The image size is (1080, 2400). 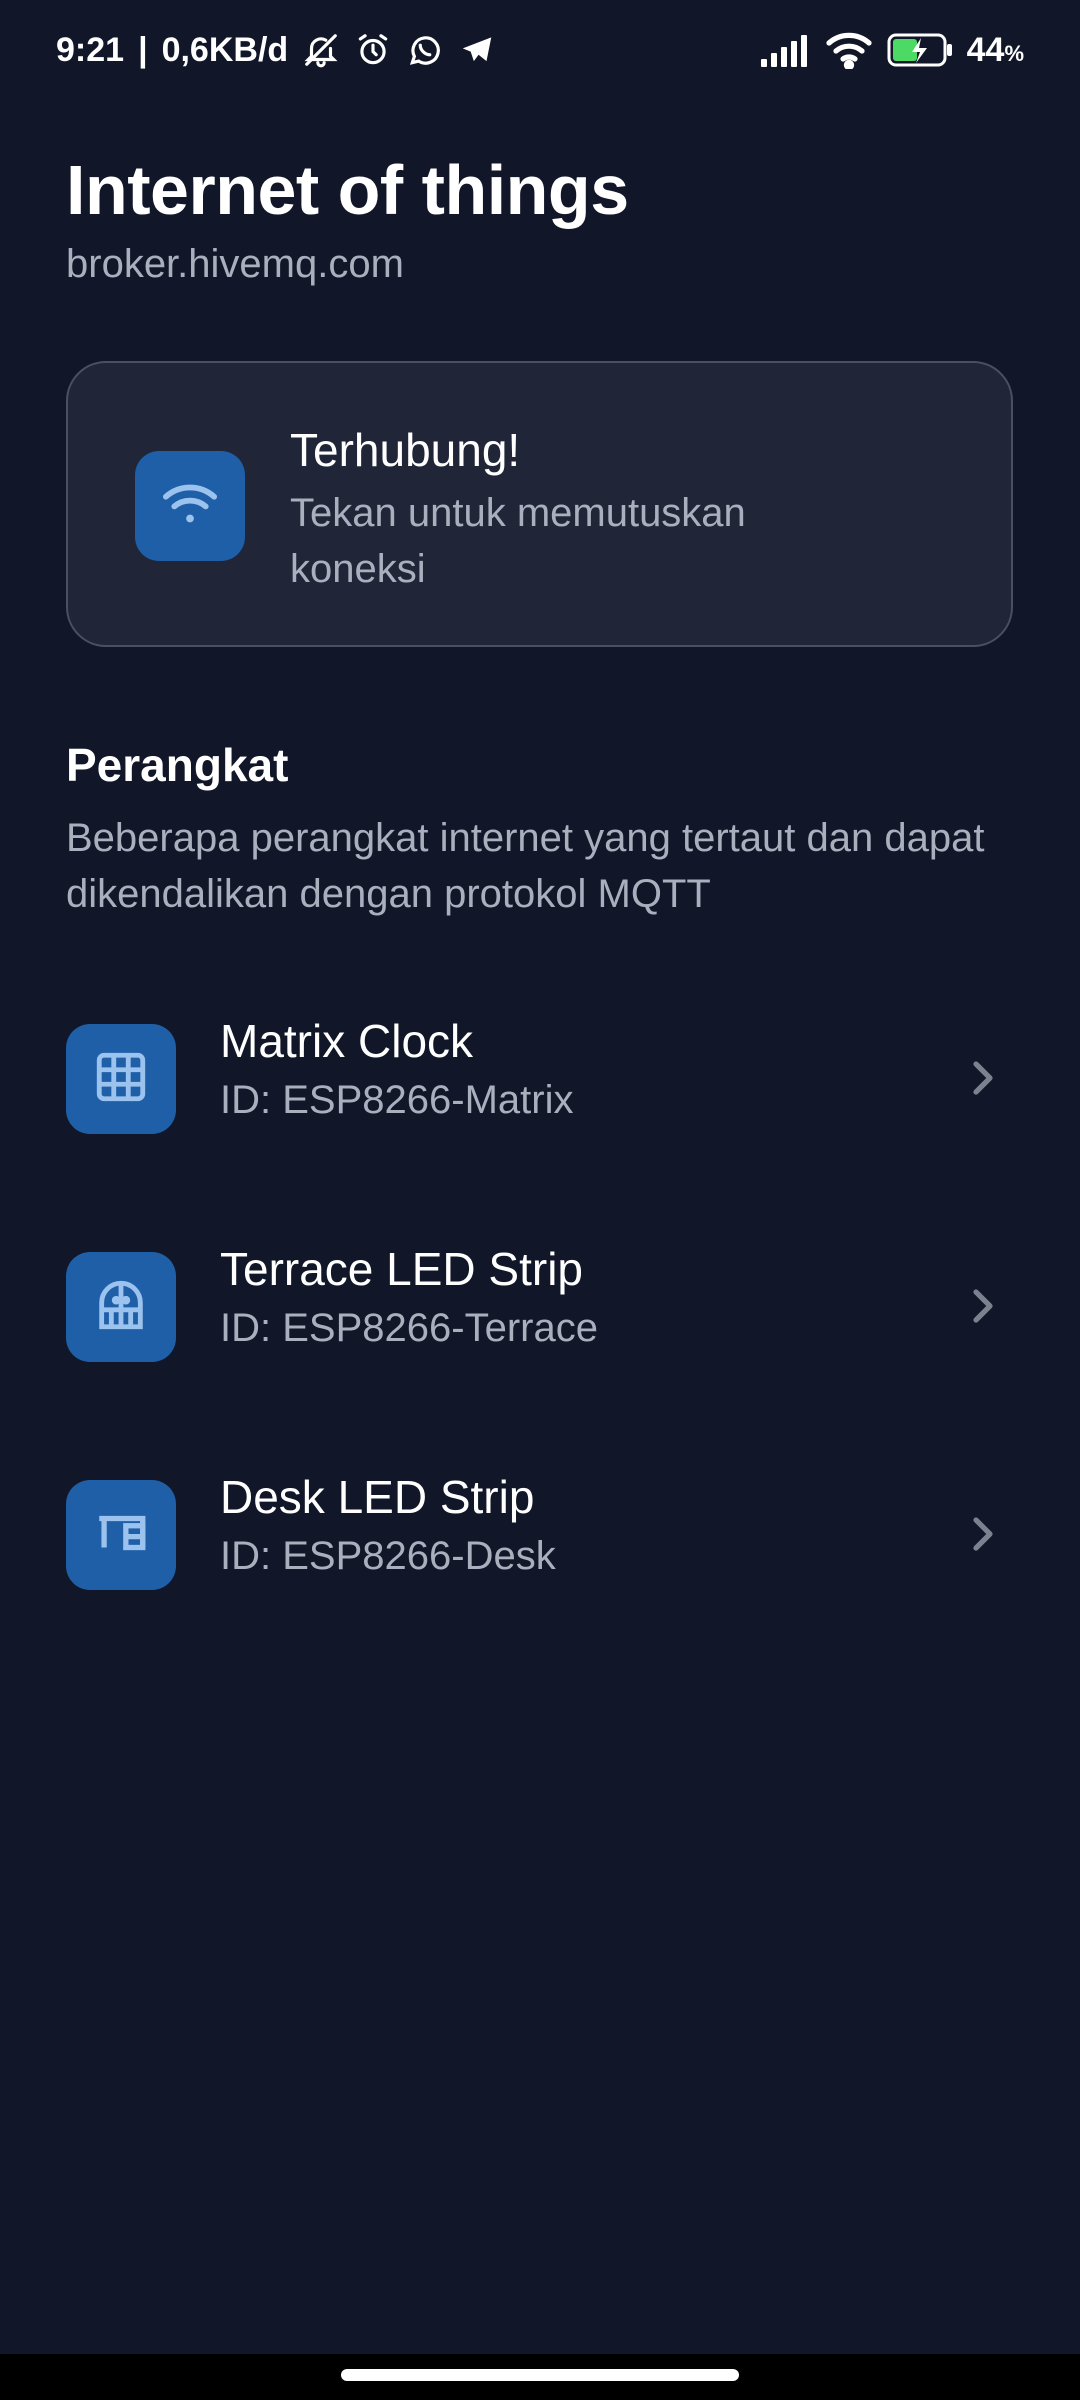 I want to click on device-name: Terrace LED Strip, so click(x=402, y=1269).